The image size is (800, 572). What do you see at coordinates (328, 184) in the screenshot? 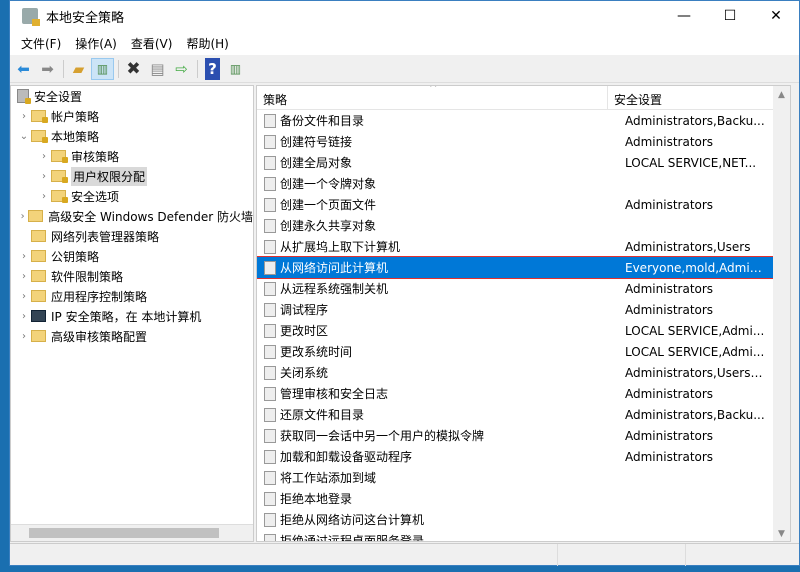
I see `policy-name: 创建一个令牌对象` at bounding box center [328, 184].